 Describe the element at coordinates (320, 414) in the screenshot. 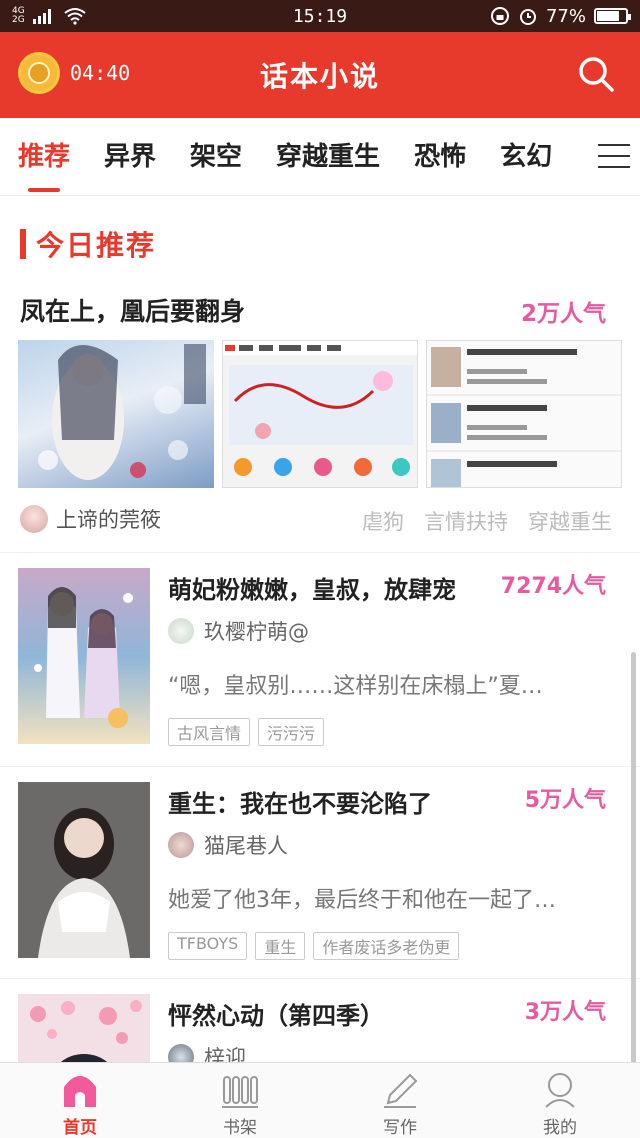

I see `featured-screenshot-image` at that location.